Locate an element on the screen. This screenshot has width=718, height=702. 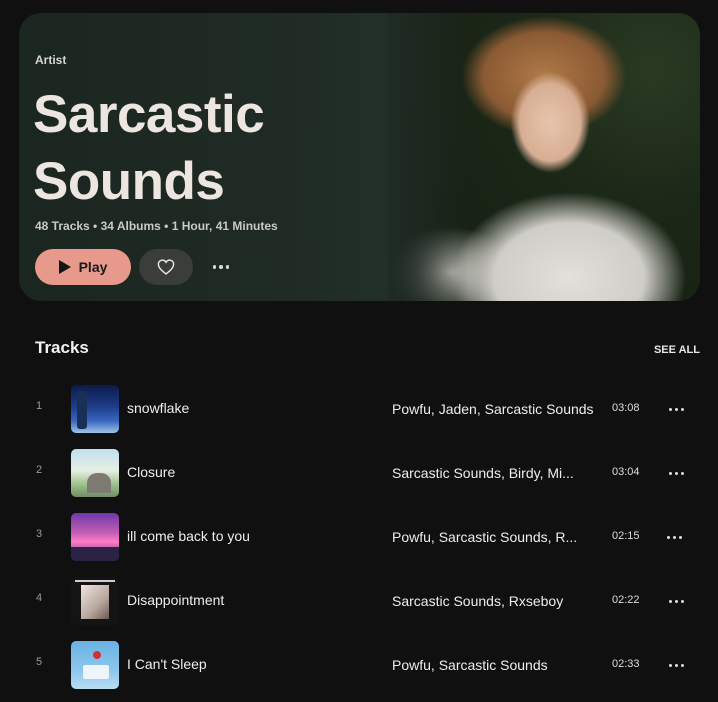
artist-name: Sarcastic Sounds is located at coordinates (149, 148).